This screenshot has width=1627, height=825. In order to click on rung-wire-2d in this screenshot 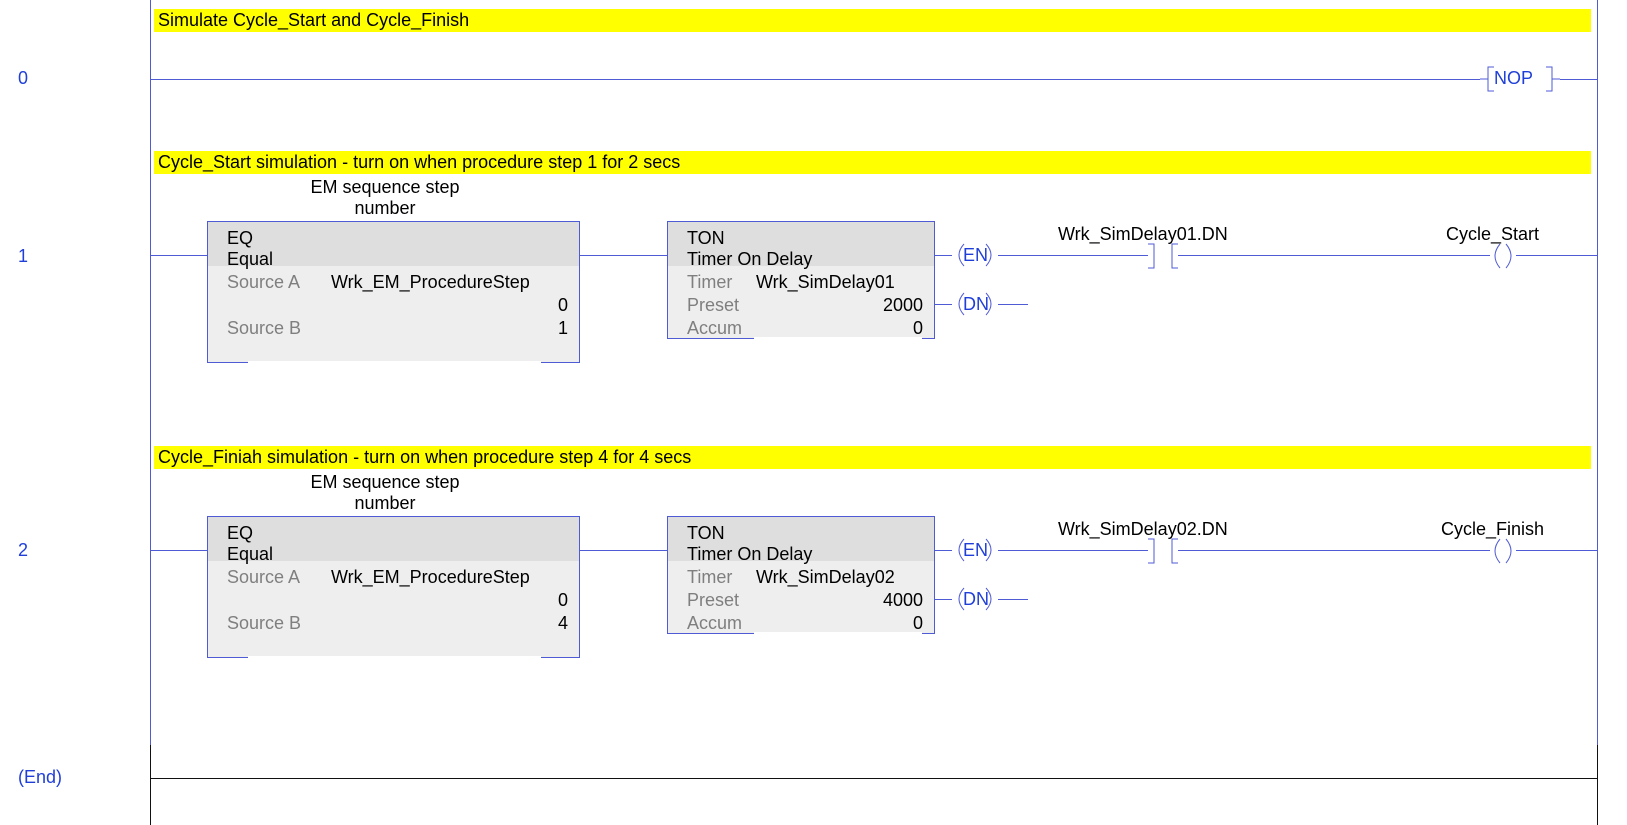, I will do `click(1073, 550)`.